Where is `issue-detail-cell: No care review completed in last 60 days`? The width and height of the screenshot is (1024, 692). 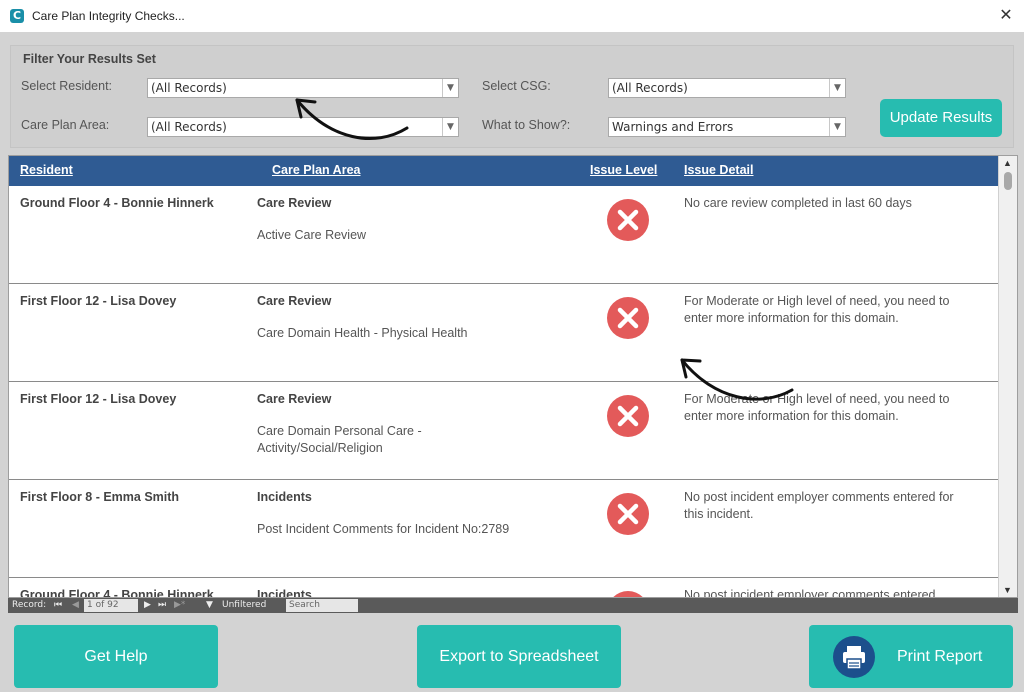 issue-detail-cell: No care review completed in last 60 days is located at coordinates (798, 203).